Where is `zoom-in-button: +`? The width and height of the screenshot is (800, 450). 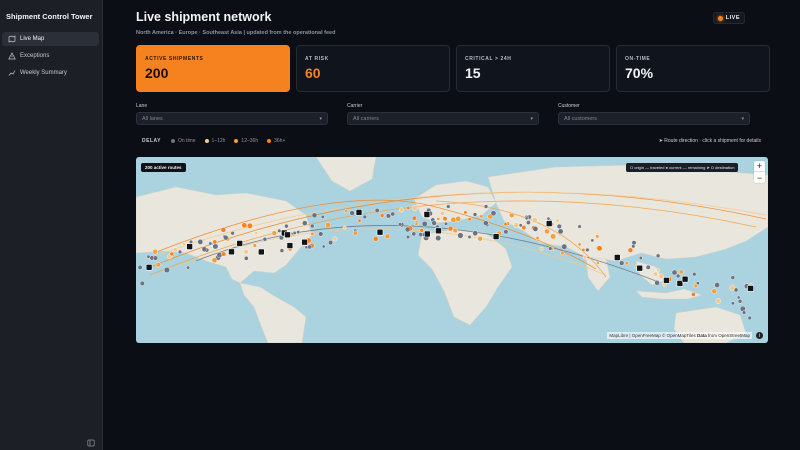 zoom-in-button: + is located at coordinates (759, 166).